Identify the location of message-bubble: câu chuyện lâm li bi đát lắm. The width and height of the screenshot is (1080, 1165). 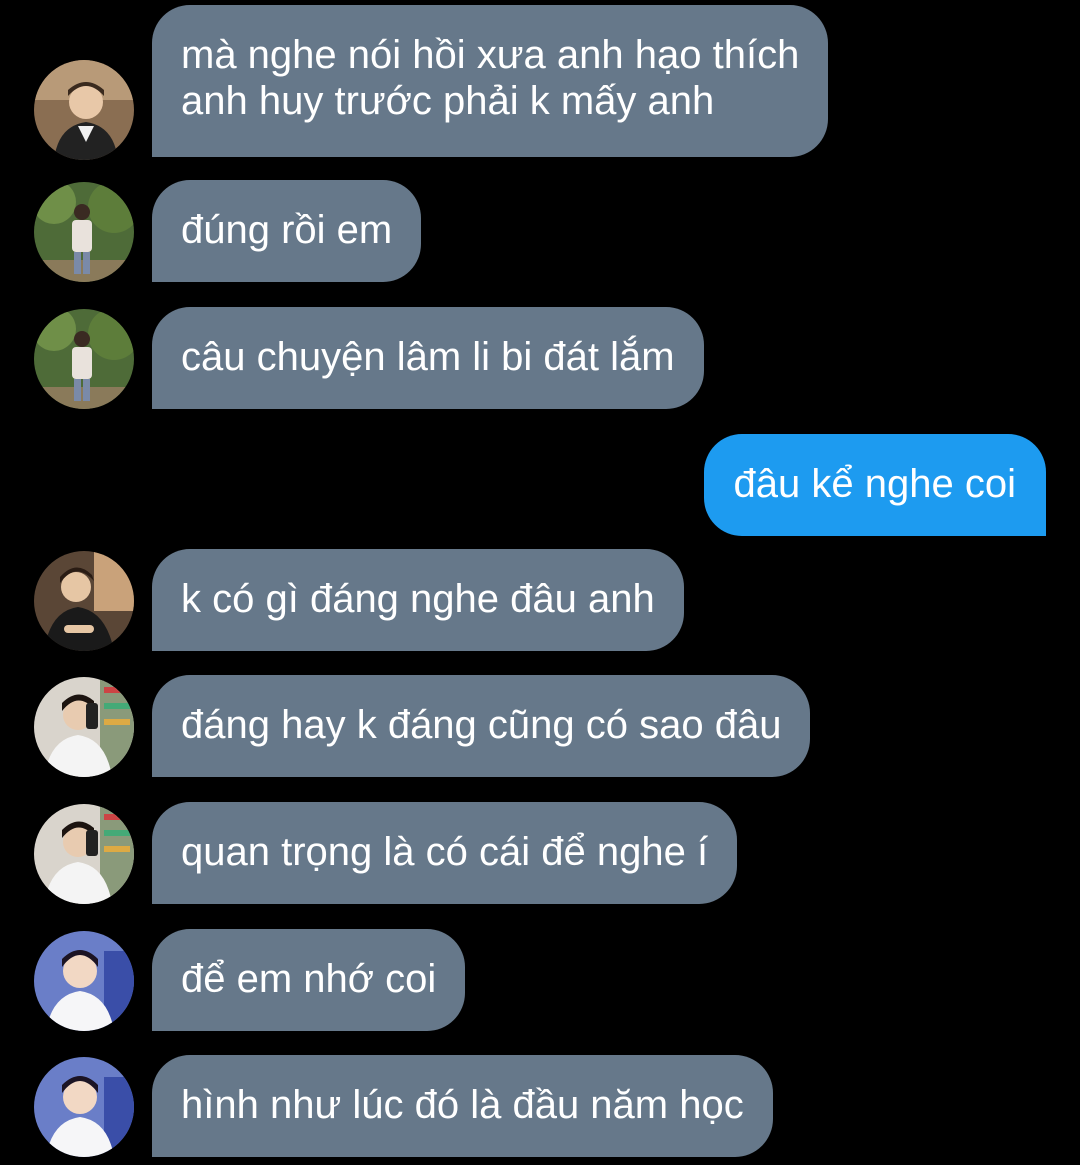
(428, 358).